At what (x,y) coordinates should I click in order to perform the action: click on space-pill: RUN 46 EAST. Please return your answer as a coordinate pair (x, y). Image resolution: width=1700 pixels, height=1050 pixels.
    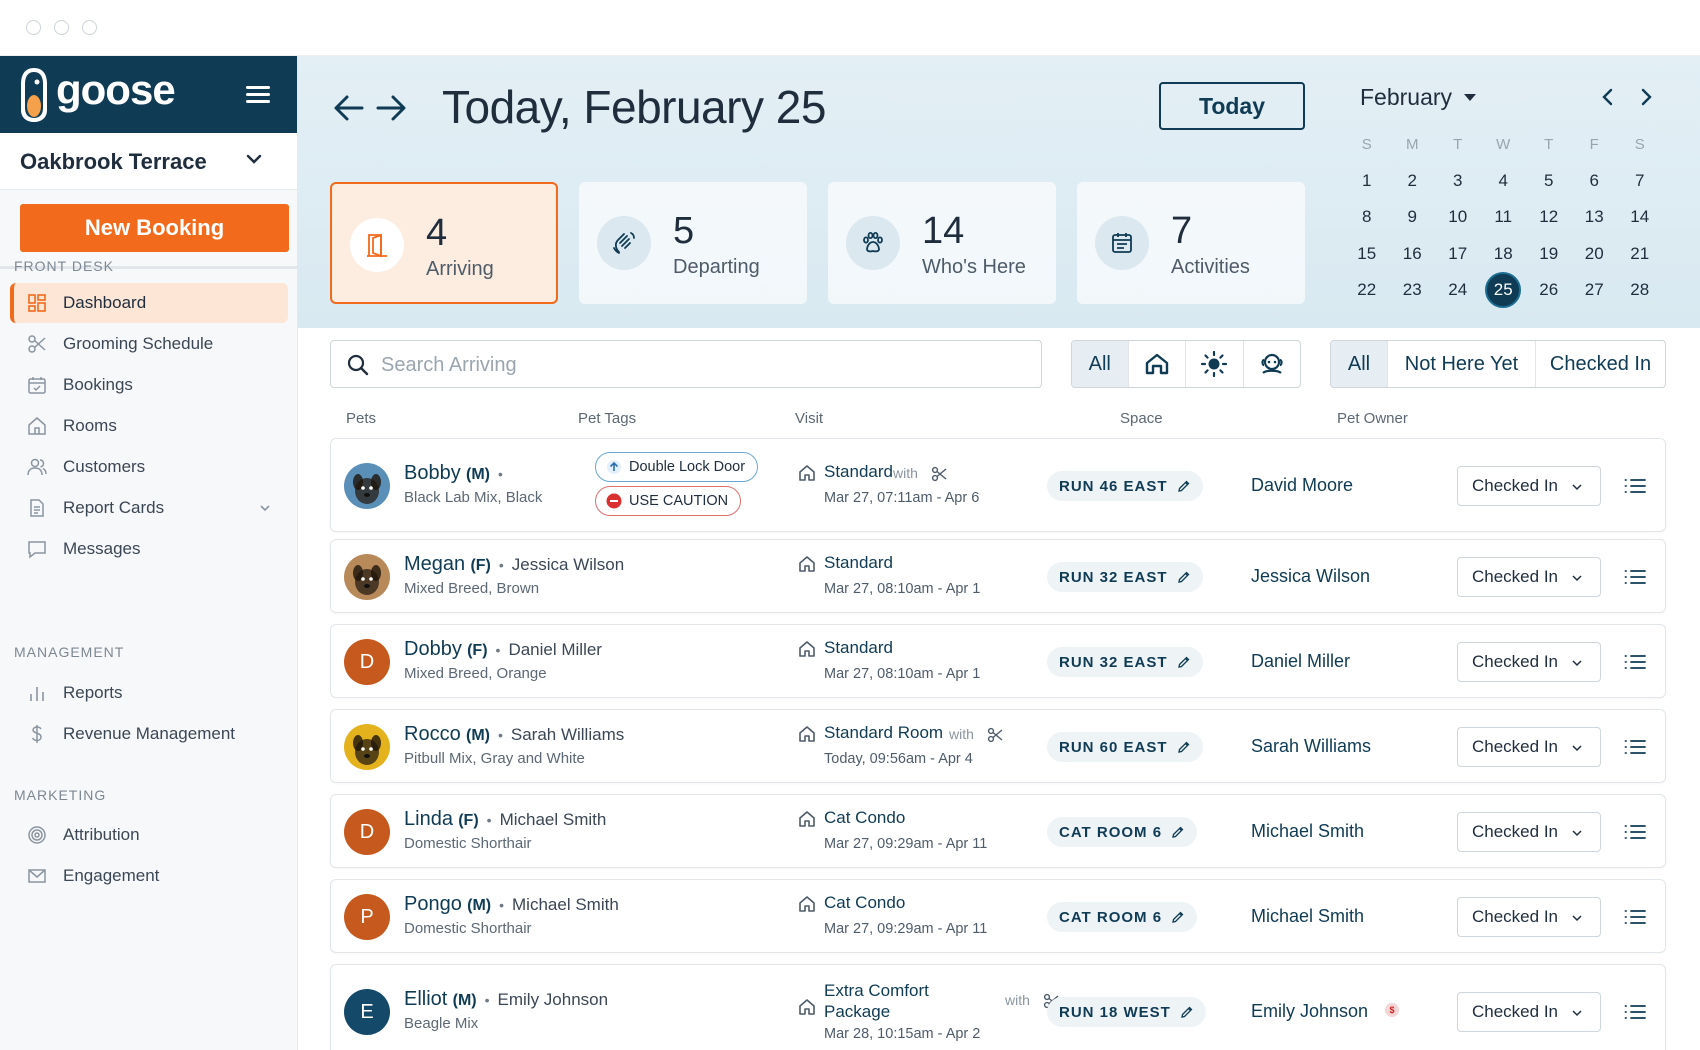
    Looking at the image, I should click on (1125, 486).